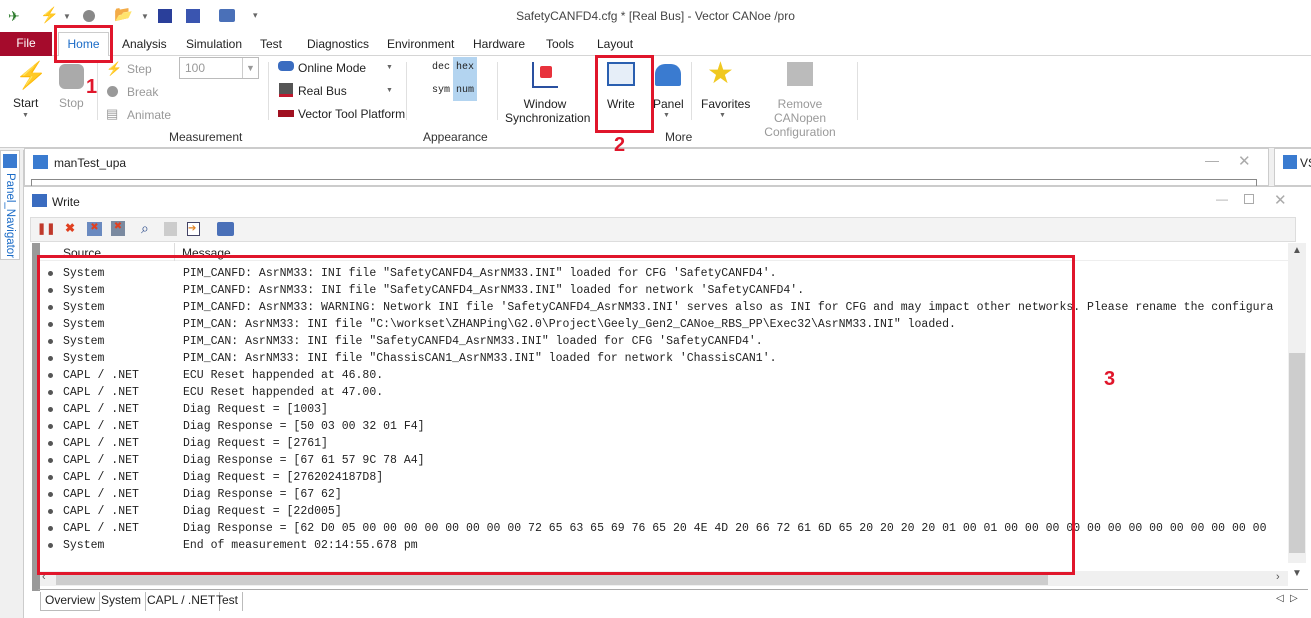  I want to click on online-mode-icon, so click(286, 66).